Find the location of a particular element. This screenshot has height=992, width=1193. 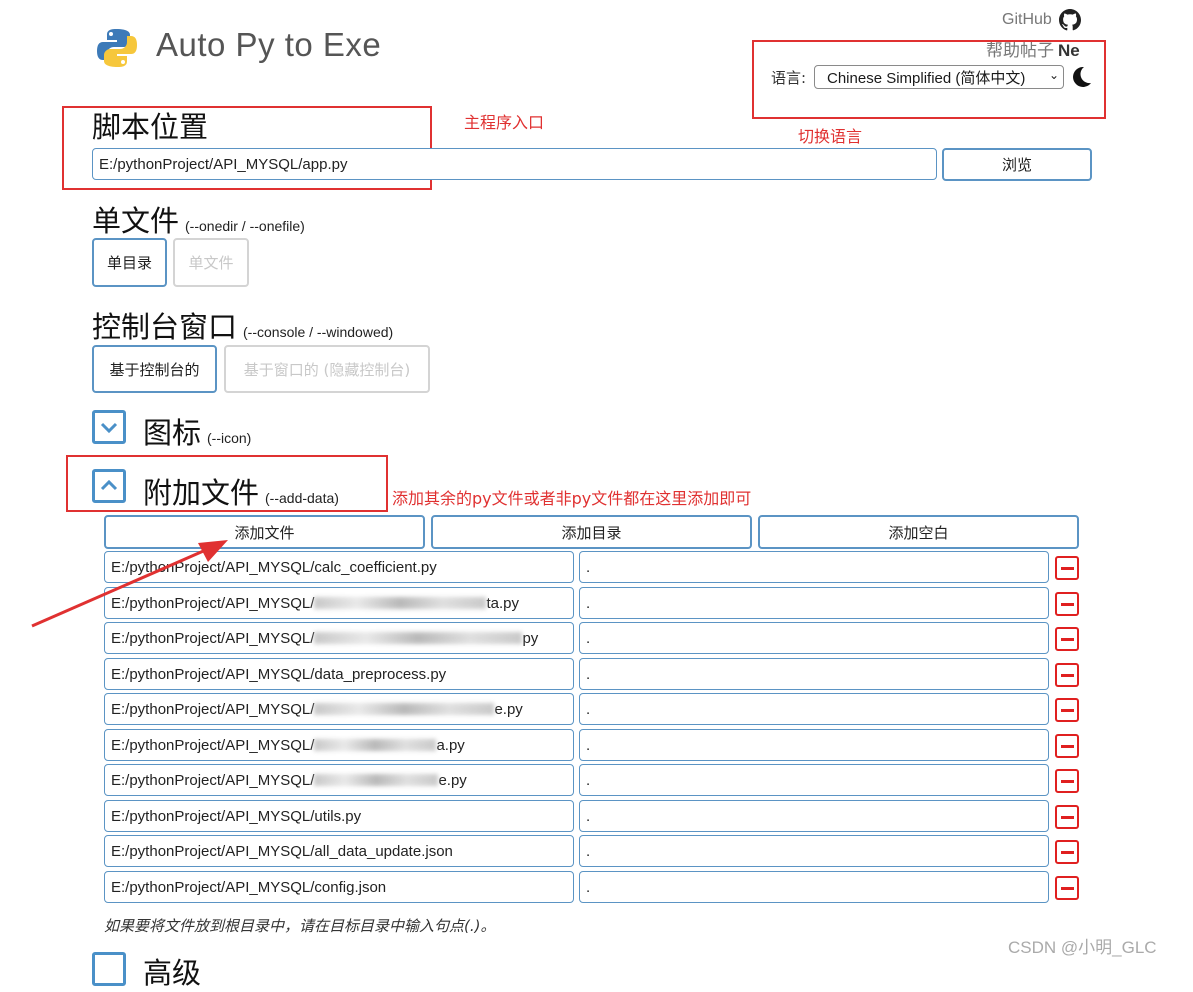

onefile-flag: (--onedir / --onefile) is located at coordinates (245, 226).